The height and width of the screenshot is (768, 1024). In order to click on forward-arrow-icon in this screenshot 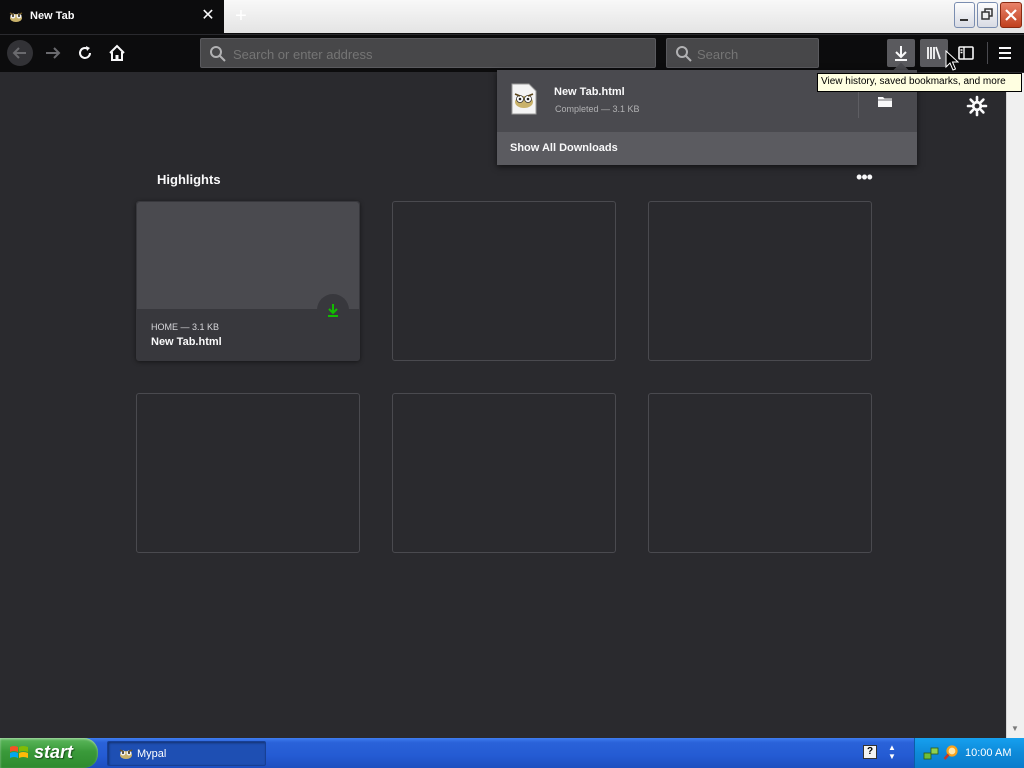, I will do `click(53, 53)`.